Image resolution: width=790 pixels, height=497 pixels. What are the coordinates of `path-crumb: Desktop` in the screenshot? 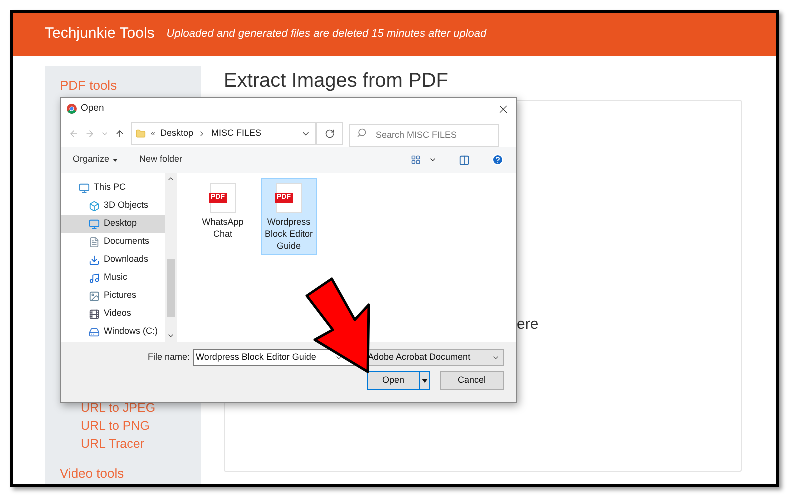 It's located at (177, 133).